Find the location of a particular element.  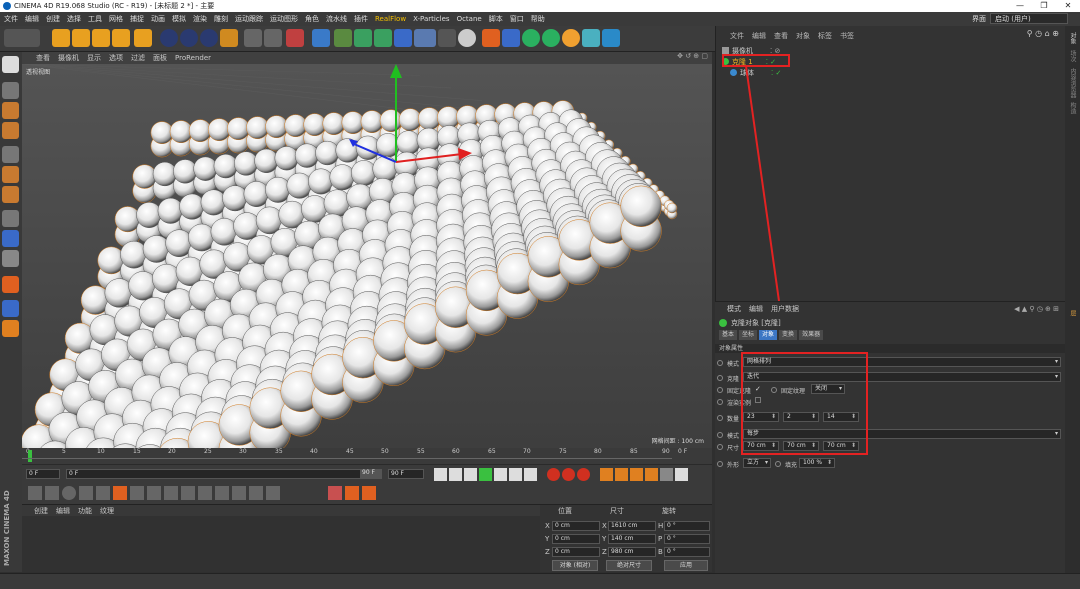

mat-menu-function: 功能 is located at coordinates (85, 511).